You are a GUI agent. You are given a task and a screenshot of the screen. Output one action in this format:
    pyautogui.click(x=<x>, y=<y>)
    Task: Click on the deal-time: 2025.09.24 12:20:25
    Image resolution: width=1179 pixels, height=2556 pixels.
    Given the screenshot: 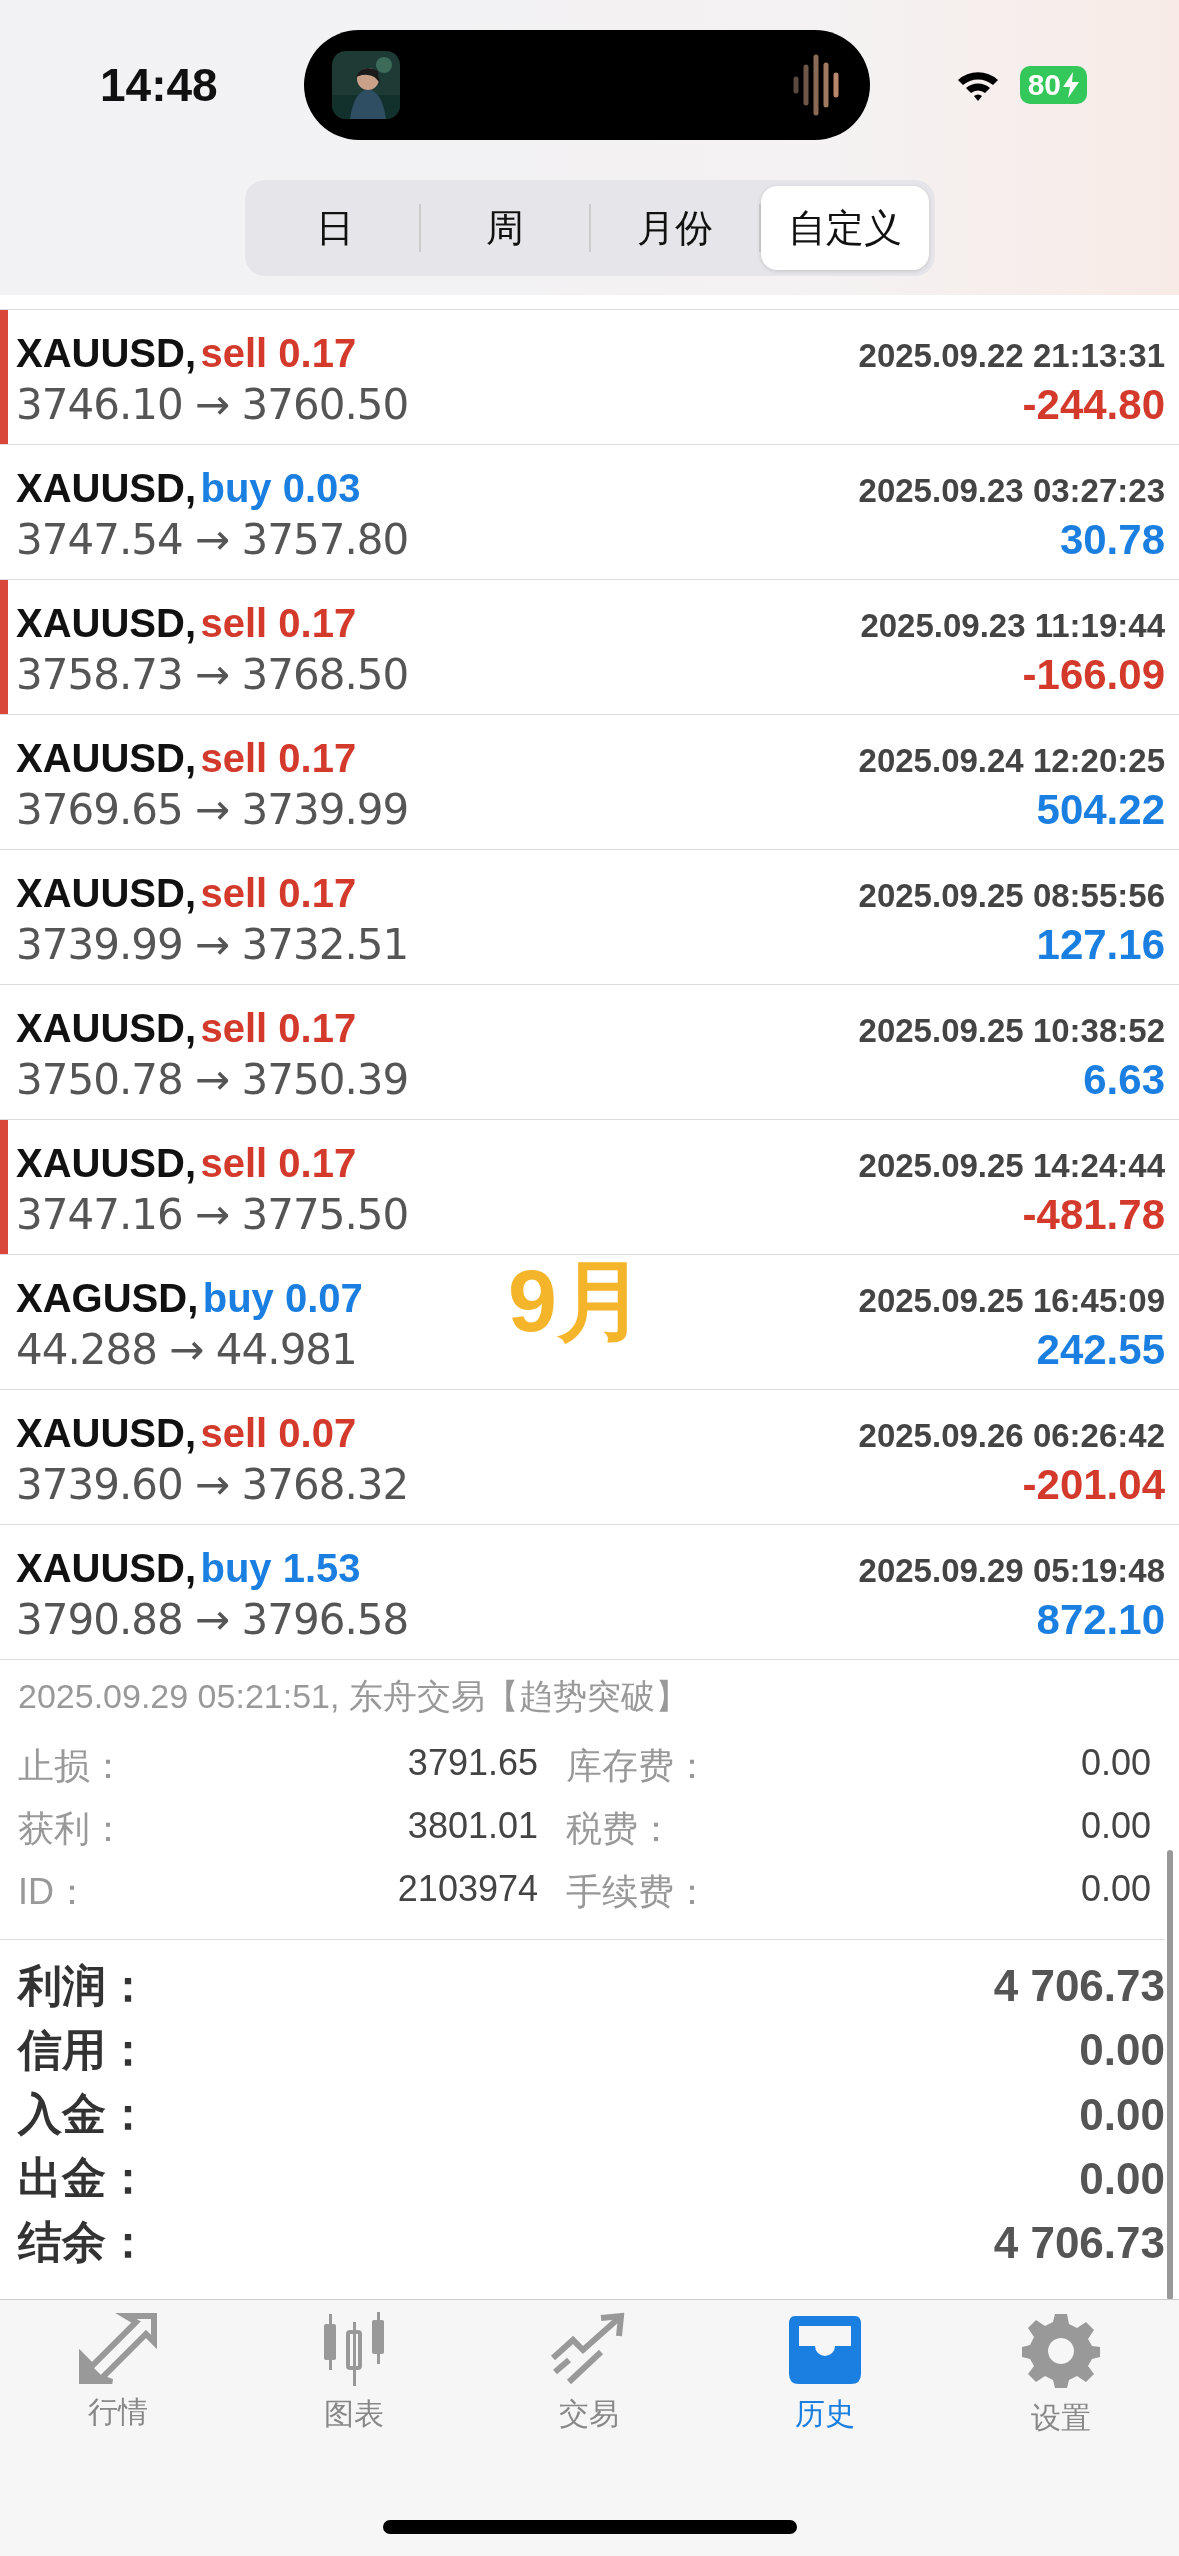 What is the action you would take?
    pyautogui.click(x=1011, y=761)
    